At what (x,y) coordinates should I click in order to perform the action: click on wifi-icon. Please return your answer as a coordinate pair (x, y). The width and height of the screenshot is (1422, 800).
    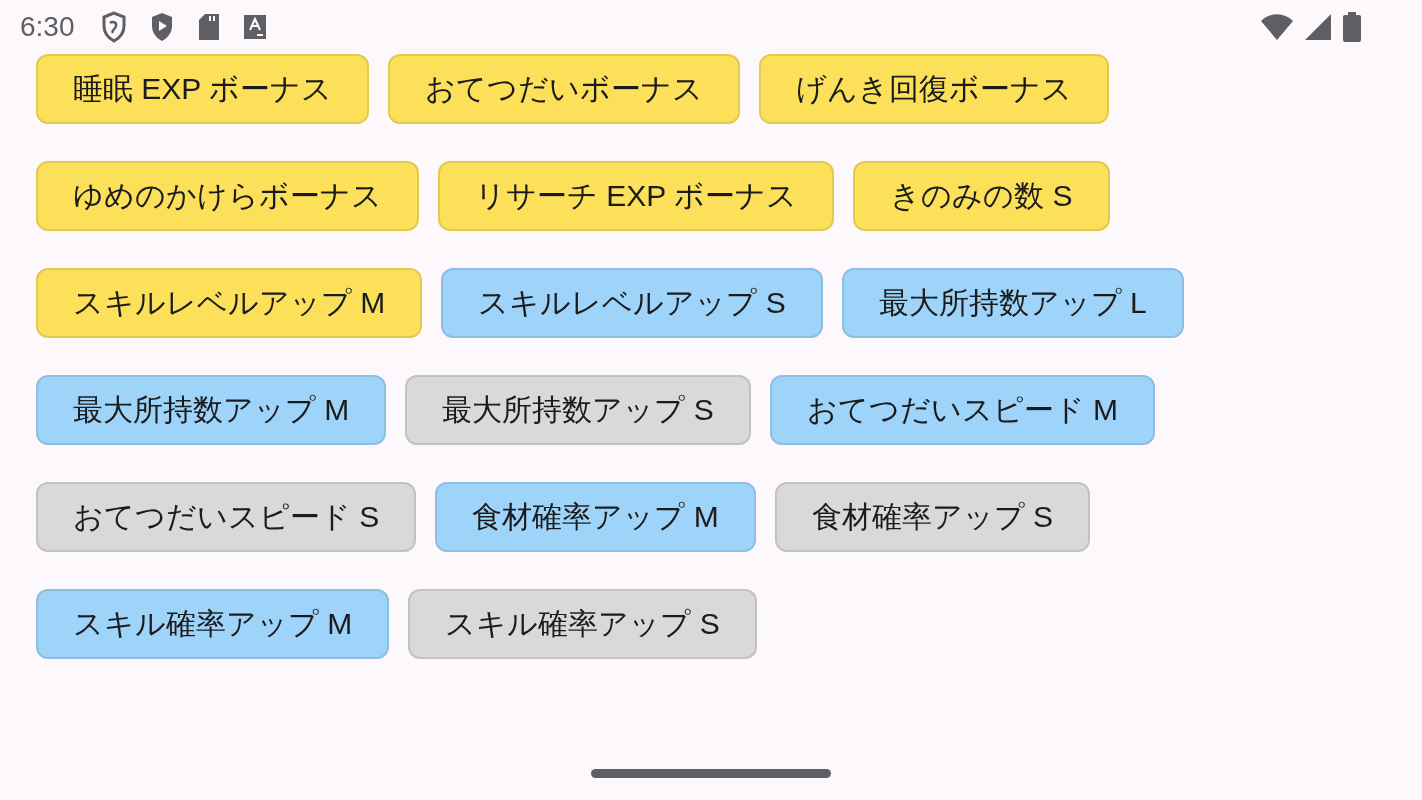
    Looking at the image, I should click on (1277, 27).